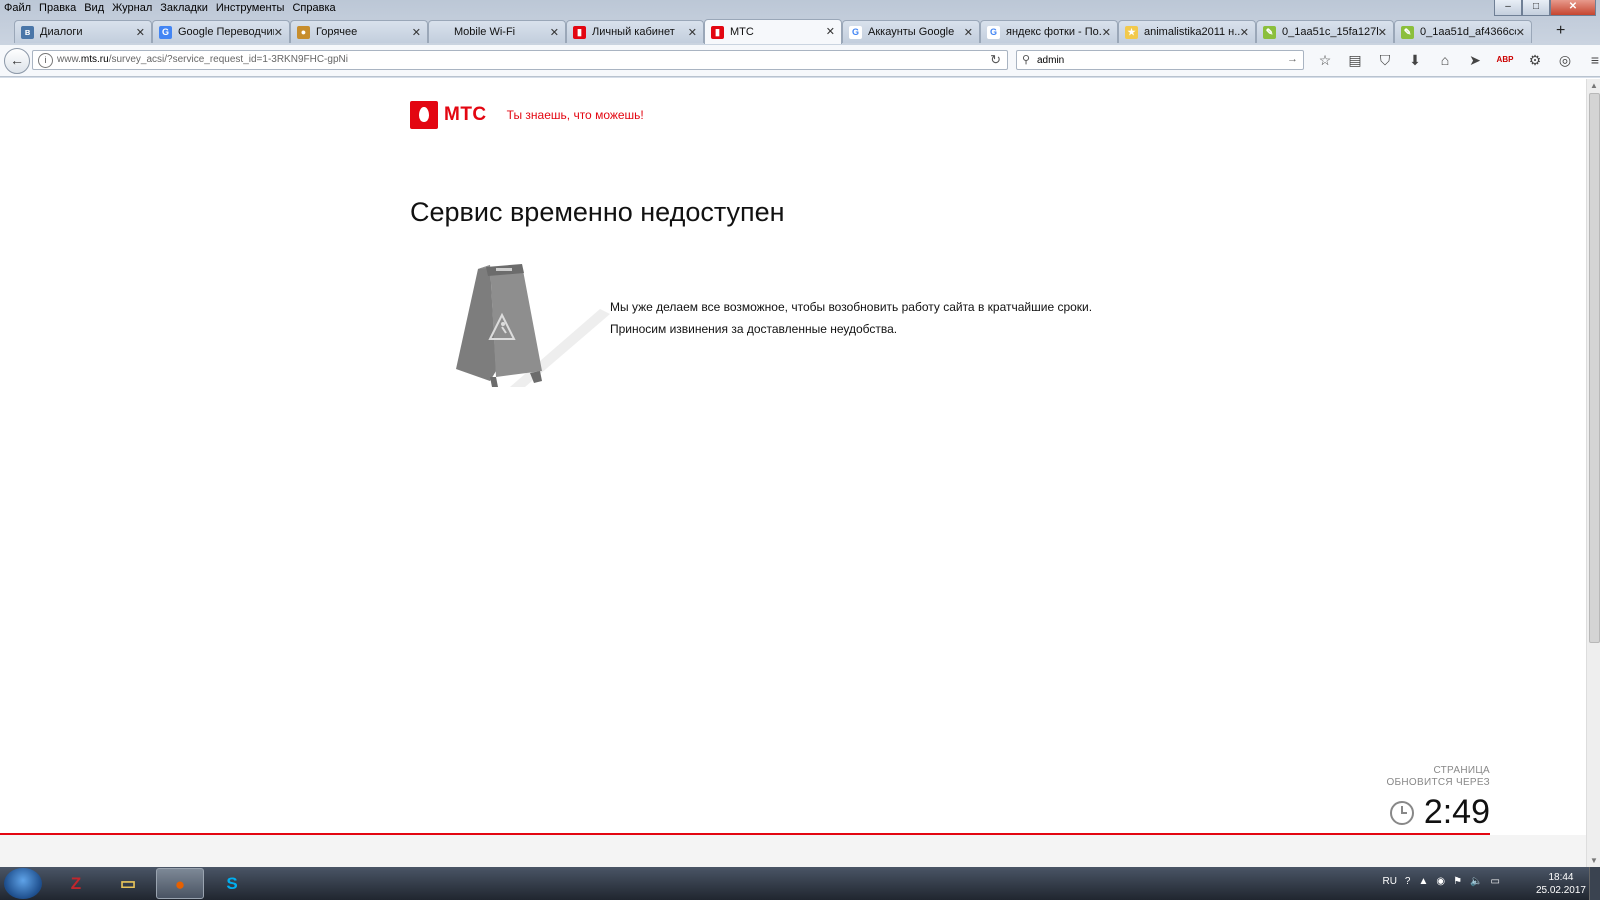  I want to click on tab-title: Диалоги, so click(61, 32).